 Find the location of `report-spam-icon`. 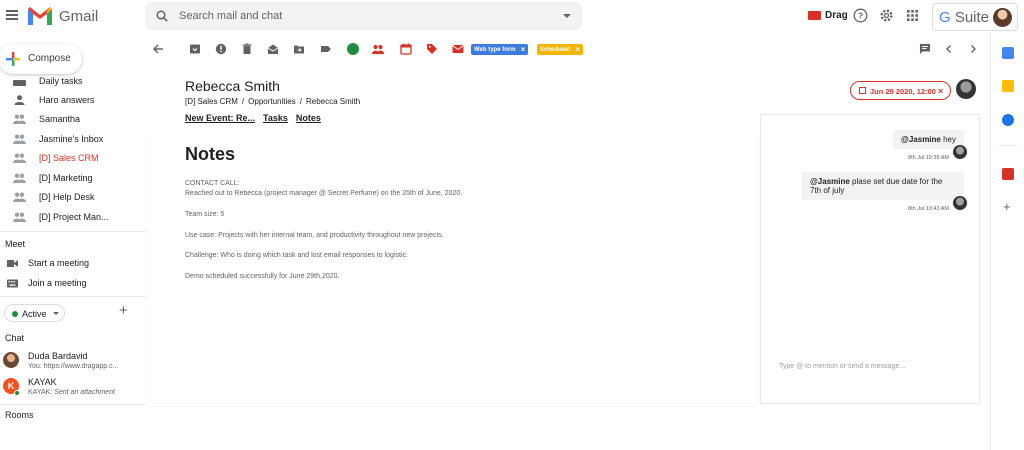

report-spam-icon is located at coordinates (221, 49).